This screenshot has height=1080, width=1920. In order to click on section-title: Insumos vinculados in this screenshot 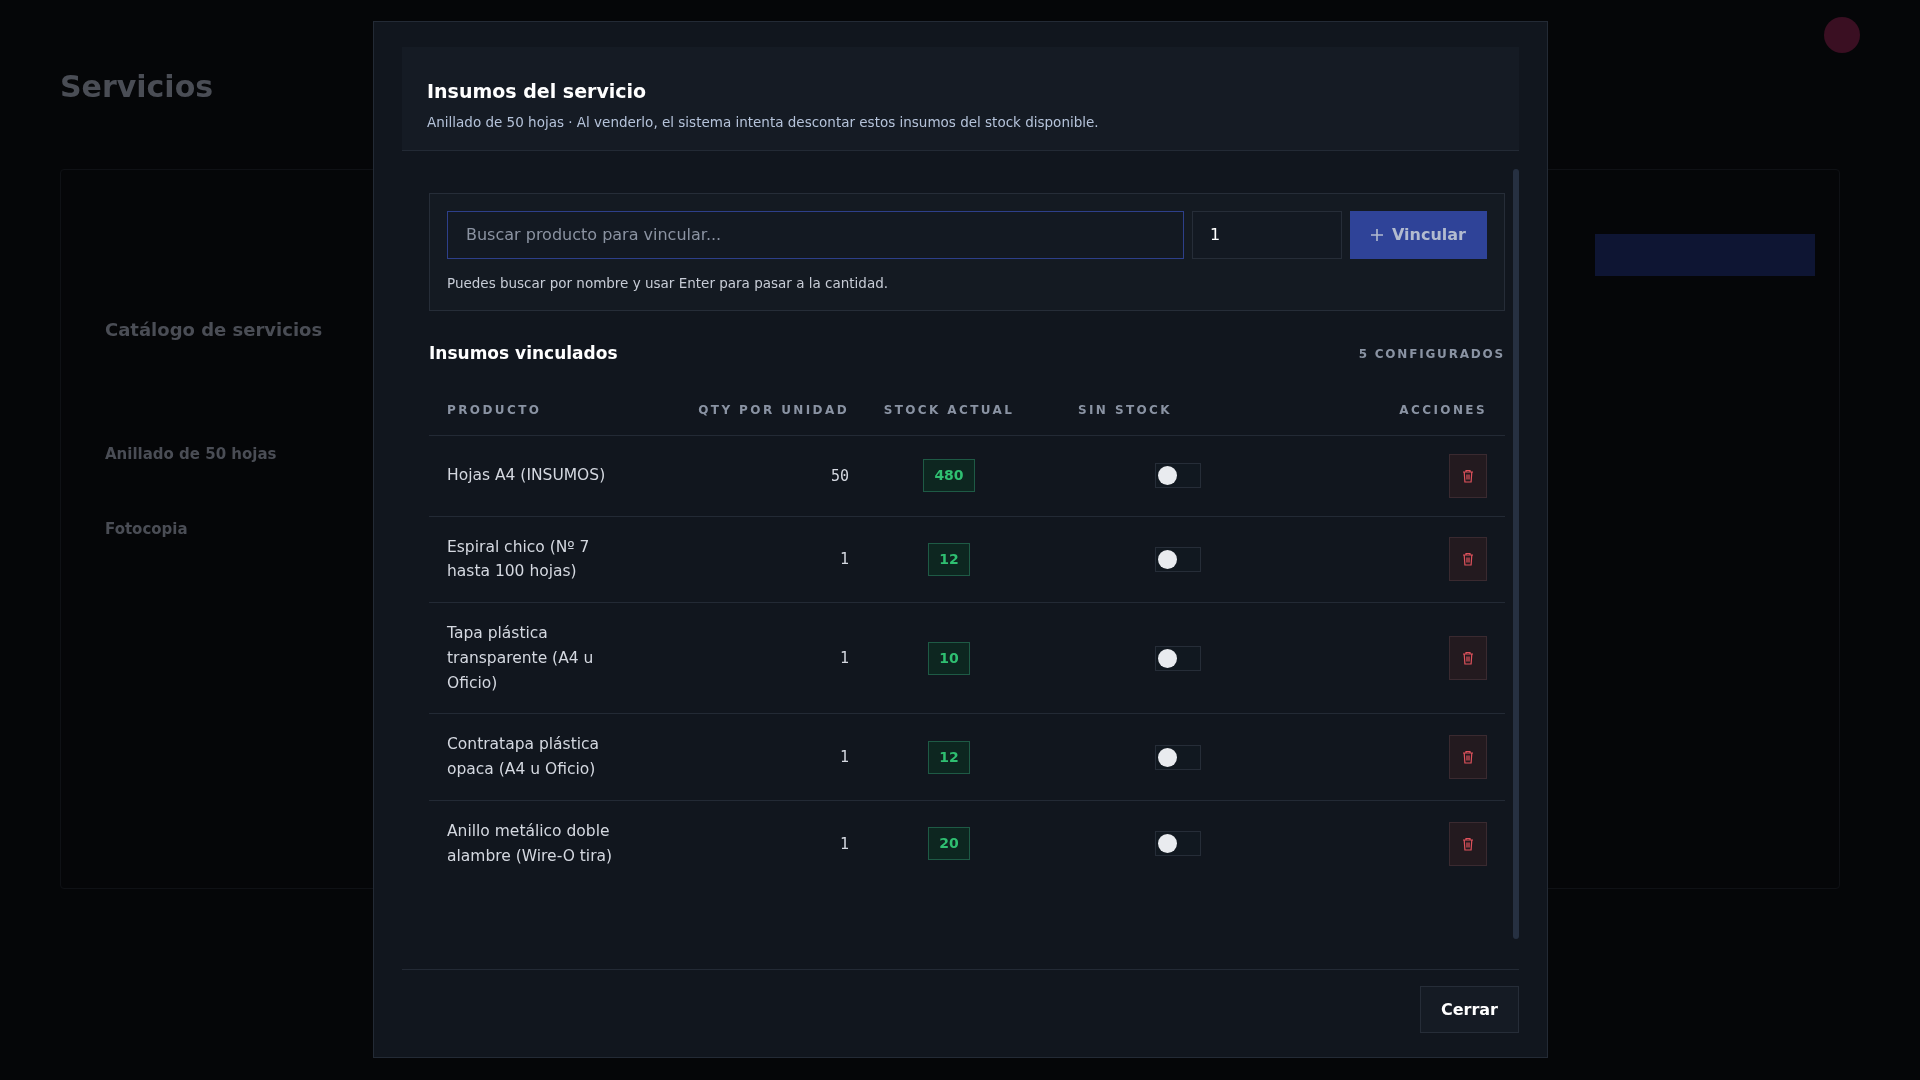, I will do `click(523, 353)`.